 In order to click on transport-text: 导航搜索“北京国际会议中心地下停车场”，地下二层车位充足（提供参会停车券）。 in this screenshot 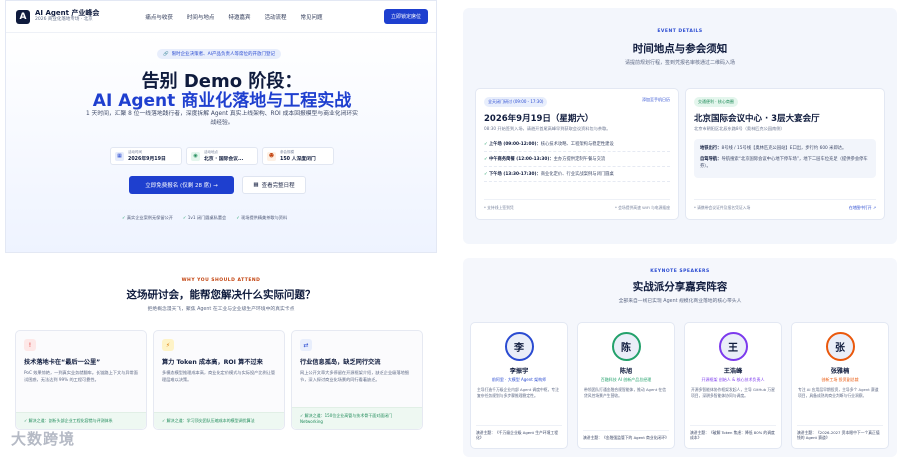, I will do `click(784, 162)`.